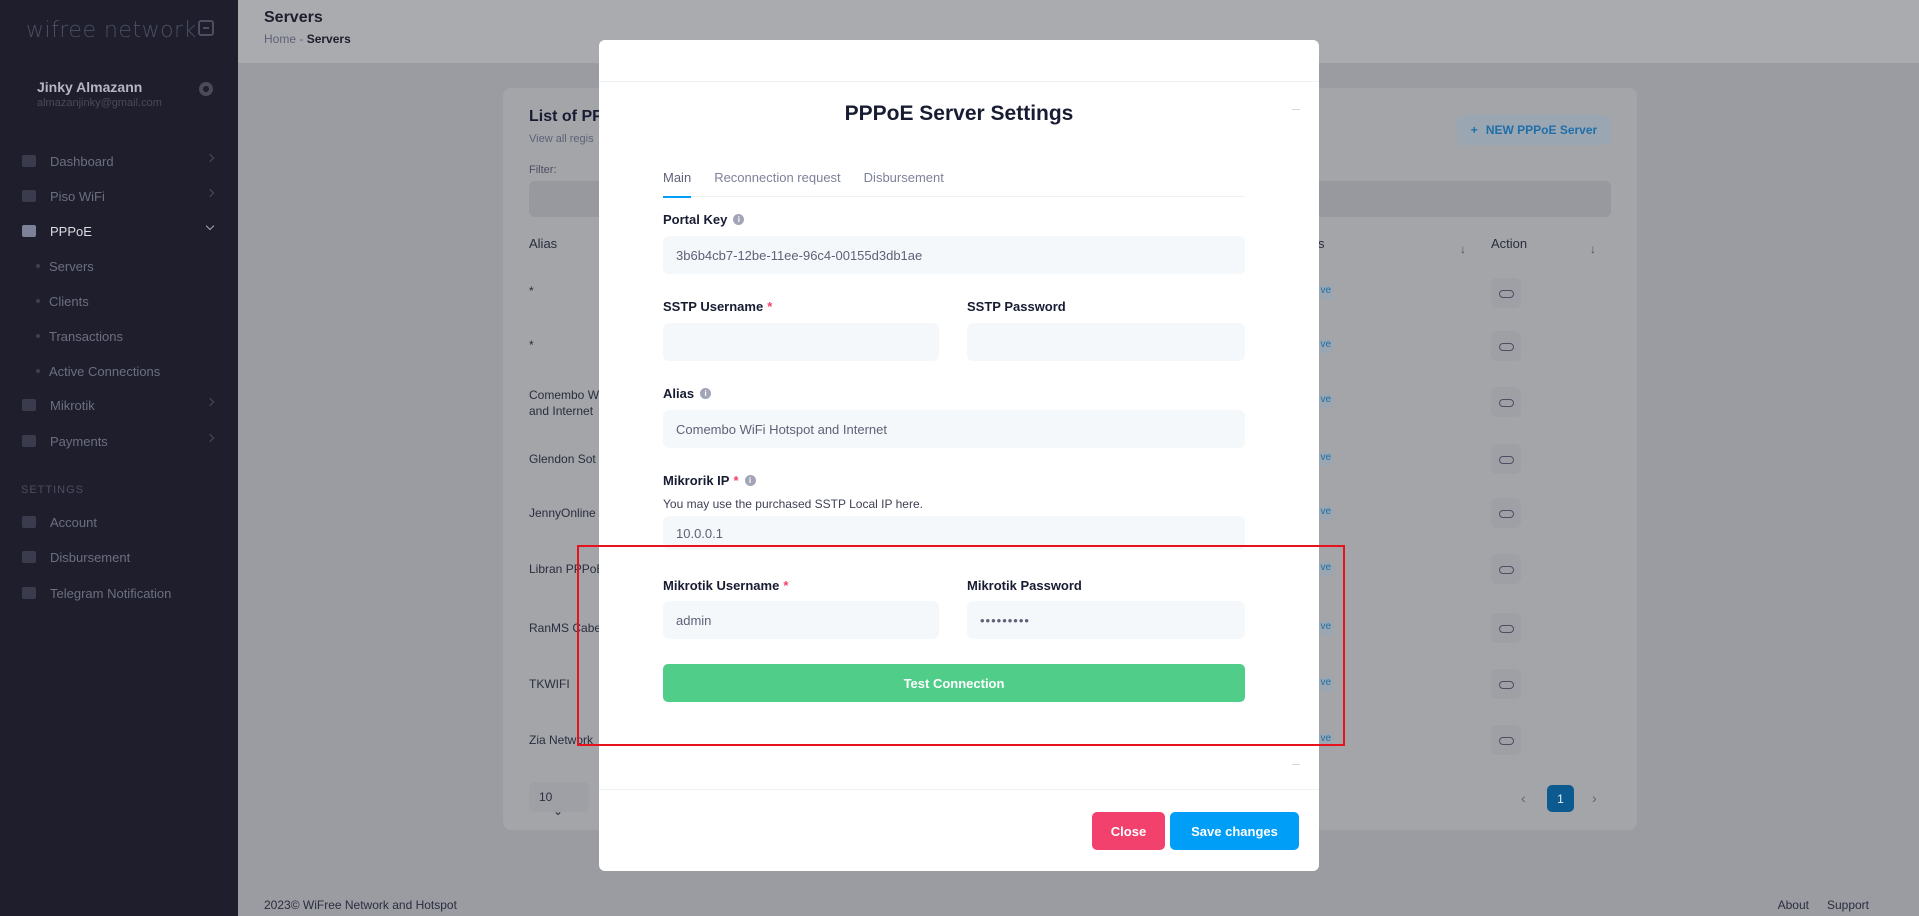 The height and width of the screenshot is (916, 1919). I want to click on modal-tabs: Main Reconnection request Disbursement, so click(954, 184).